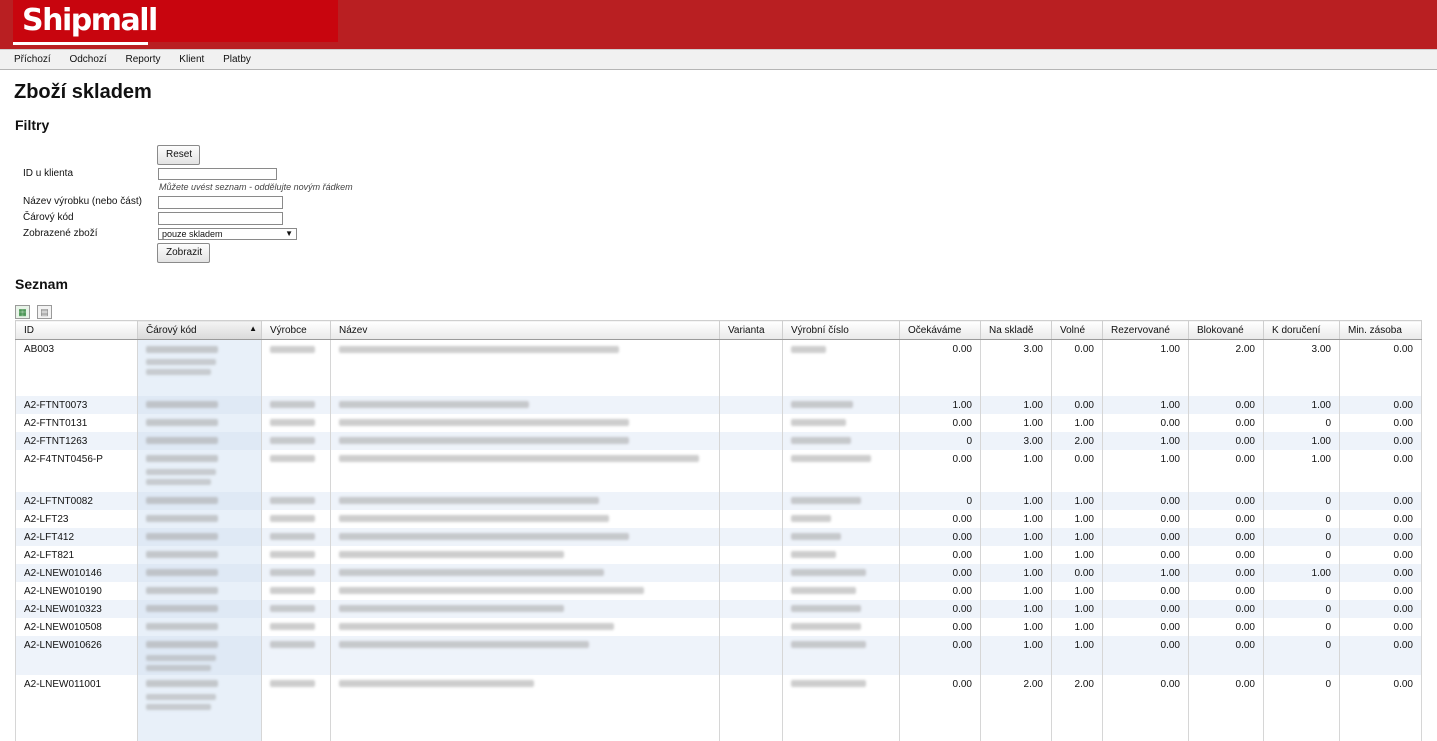 The height and width of the screenshot is (741, 1437). I want to click on cell-id: A2-LNEW010190, so click(76, 590).